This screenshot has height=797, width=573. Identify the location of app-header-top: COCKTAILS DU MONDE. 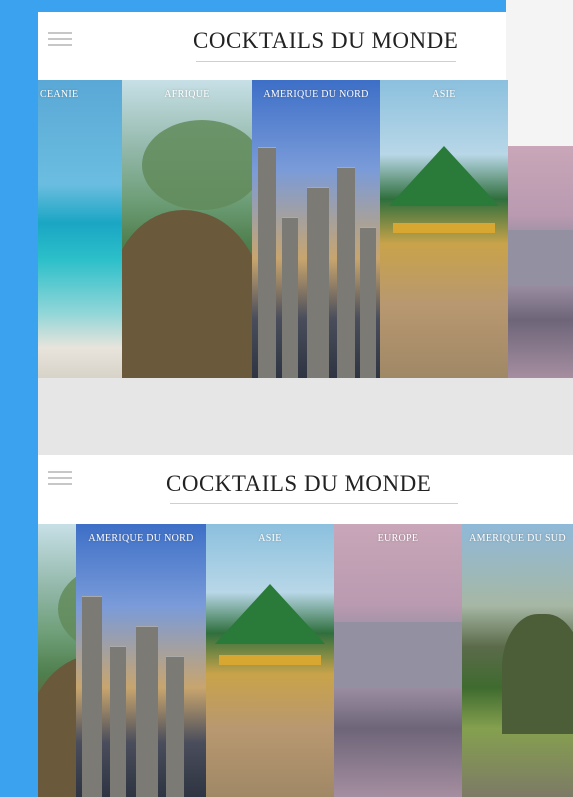
(272, 46).